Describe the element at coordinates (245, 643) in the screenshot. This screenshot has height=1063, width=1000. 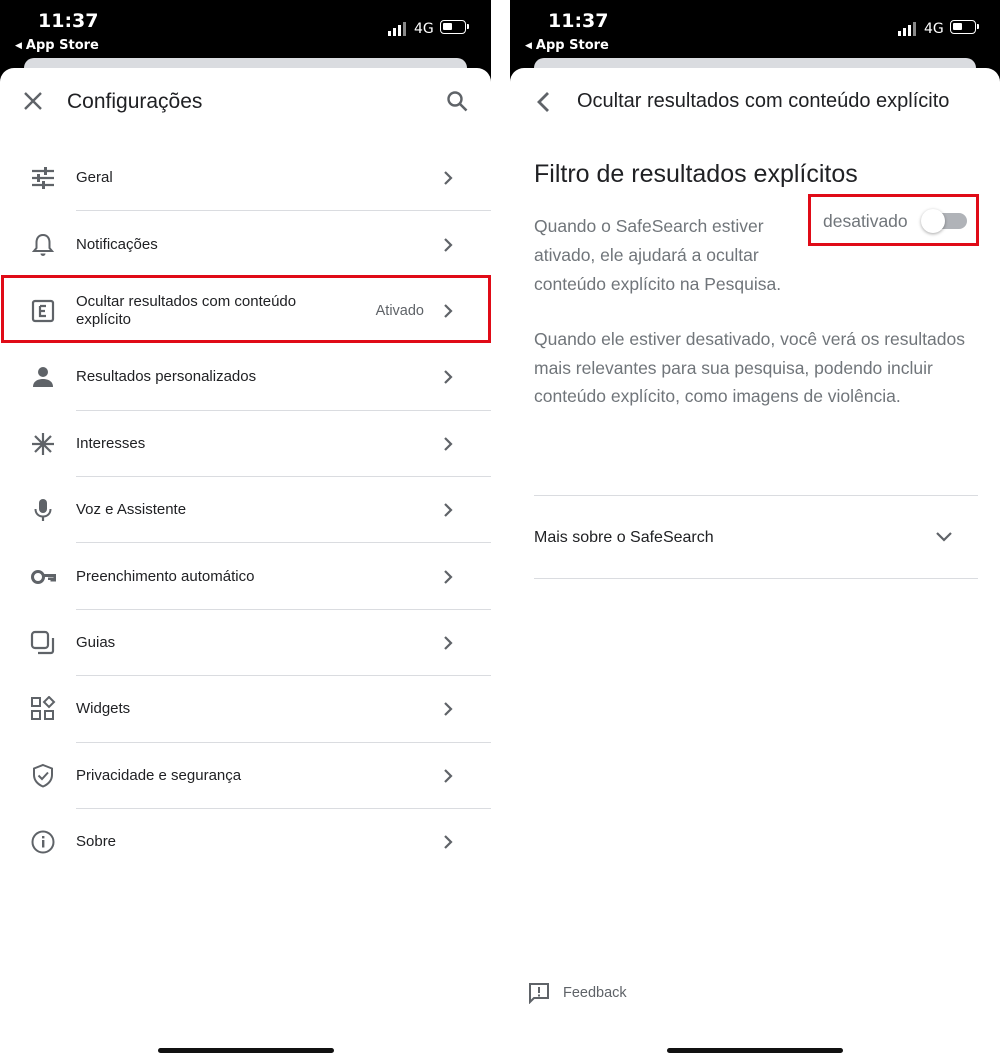
I see `settings-item-guias: Guias` at that location.